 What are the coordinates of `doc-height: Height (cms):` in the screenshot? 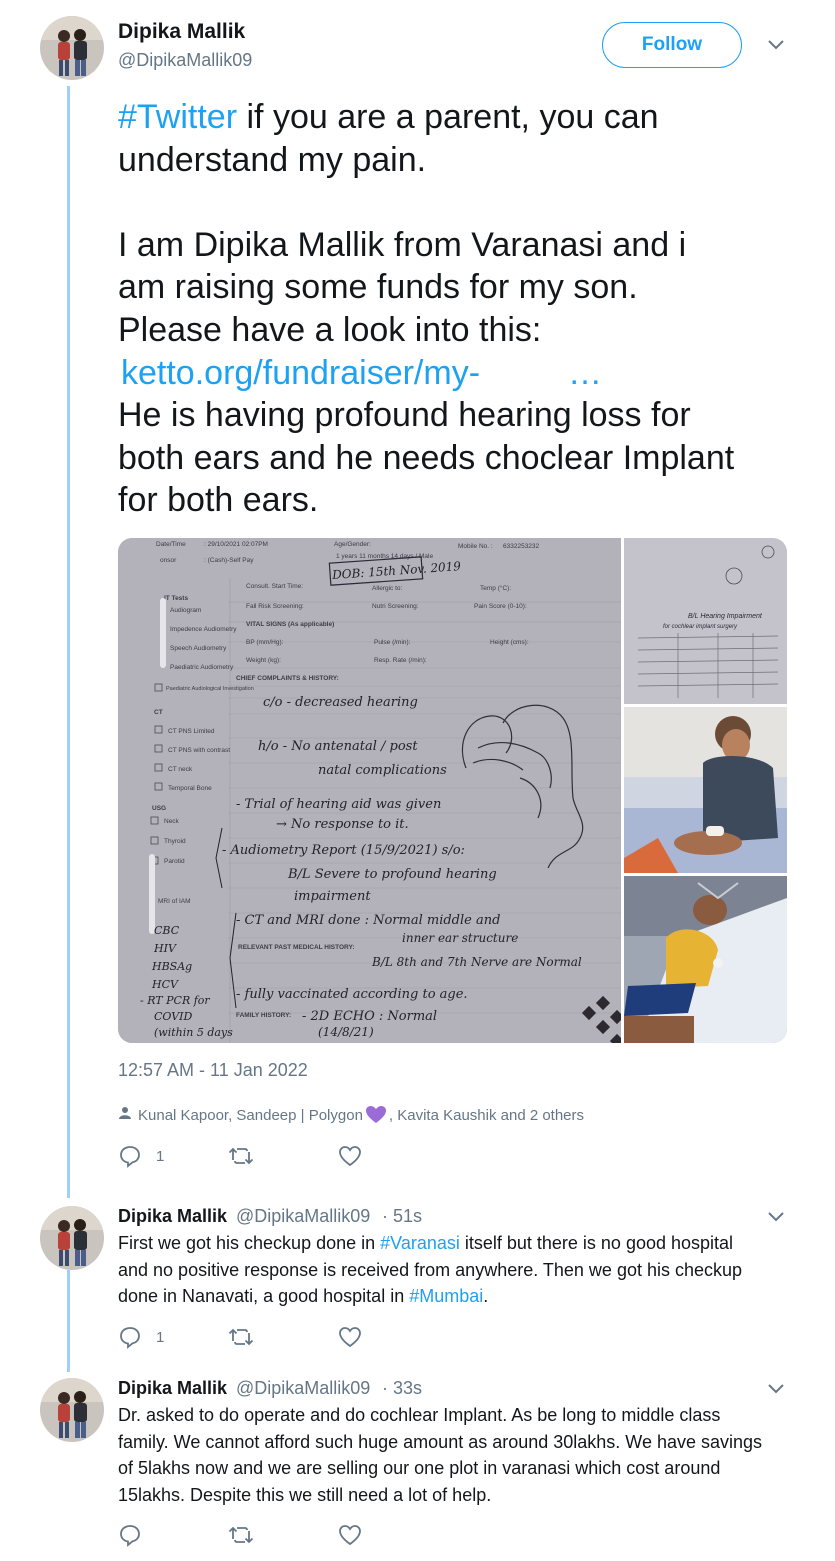 It's located at (509, 642).